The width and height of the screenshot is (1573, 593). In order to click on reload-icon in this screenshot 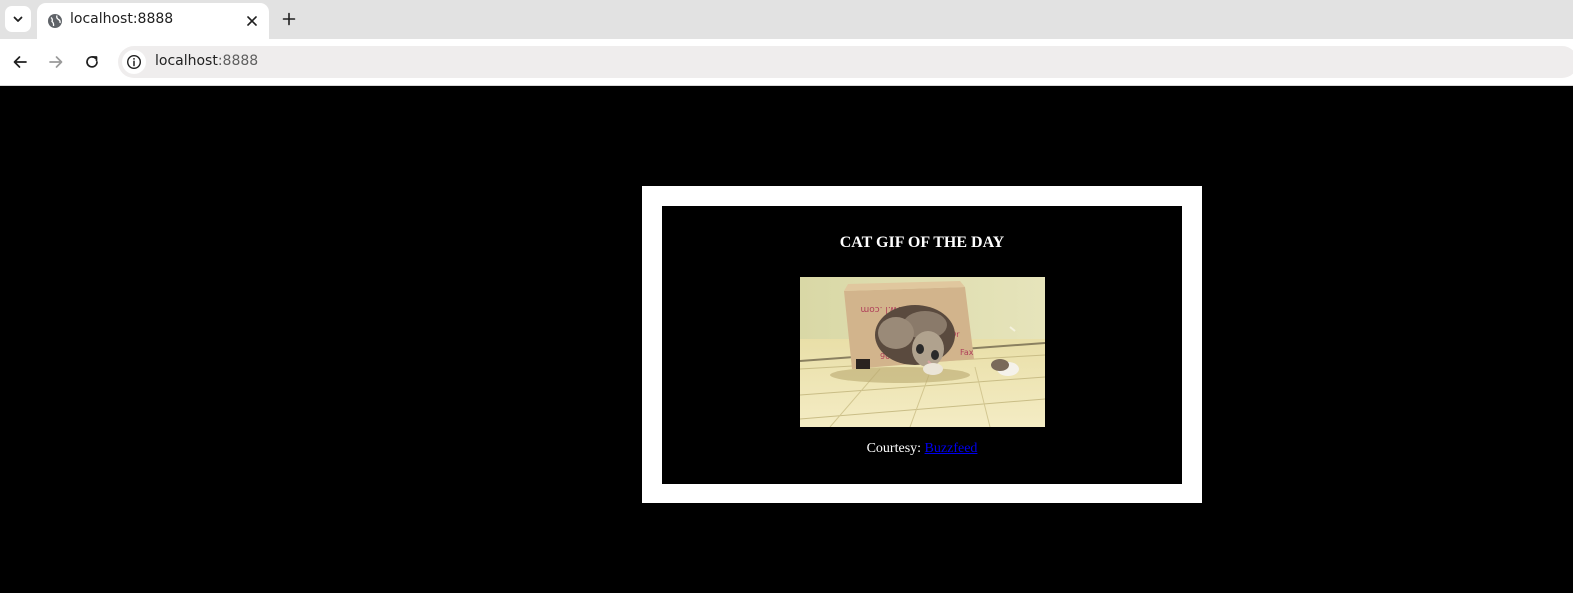, I will do `click(92, 62)`.